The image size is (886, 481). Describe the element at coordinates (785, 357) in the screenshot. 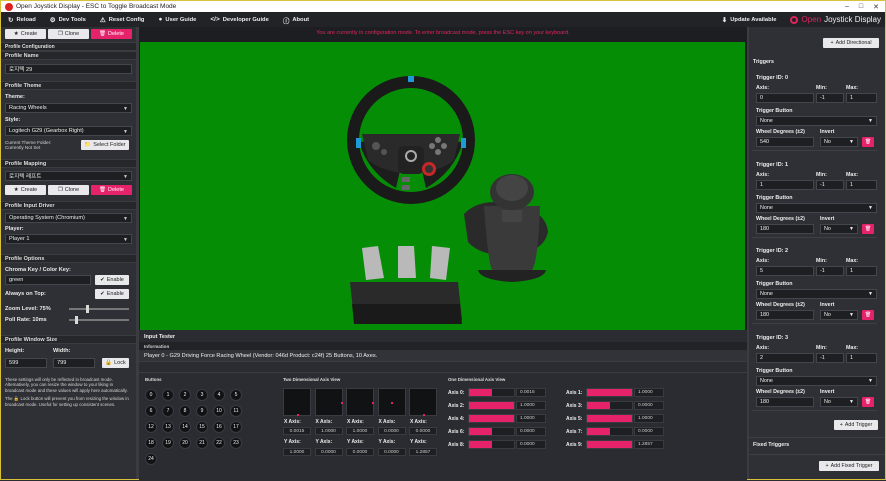

I see `axis-input: 2` at that location.